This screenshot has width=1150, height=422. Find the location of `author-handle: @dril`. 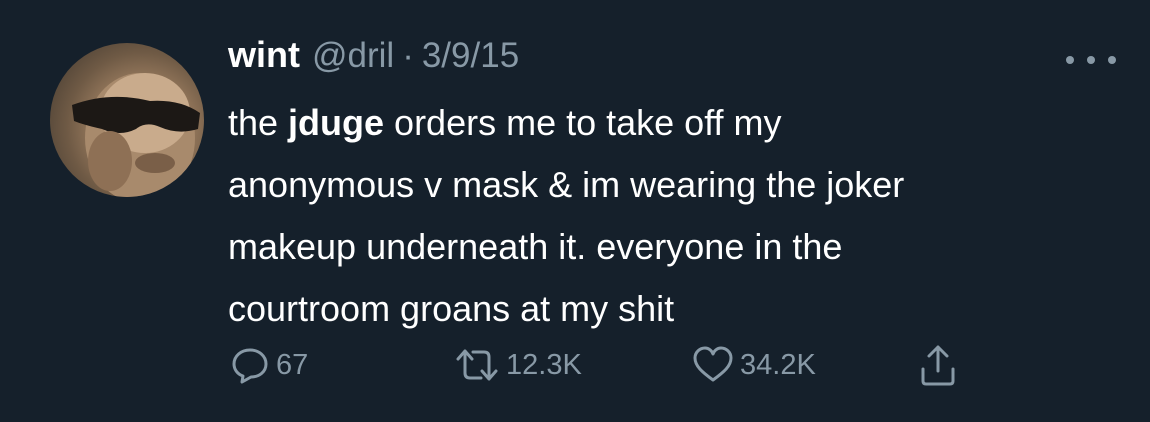

author-handle: @dril is located at coordinates (353, 56).